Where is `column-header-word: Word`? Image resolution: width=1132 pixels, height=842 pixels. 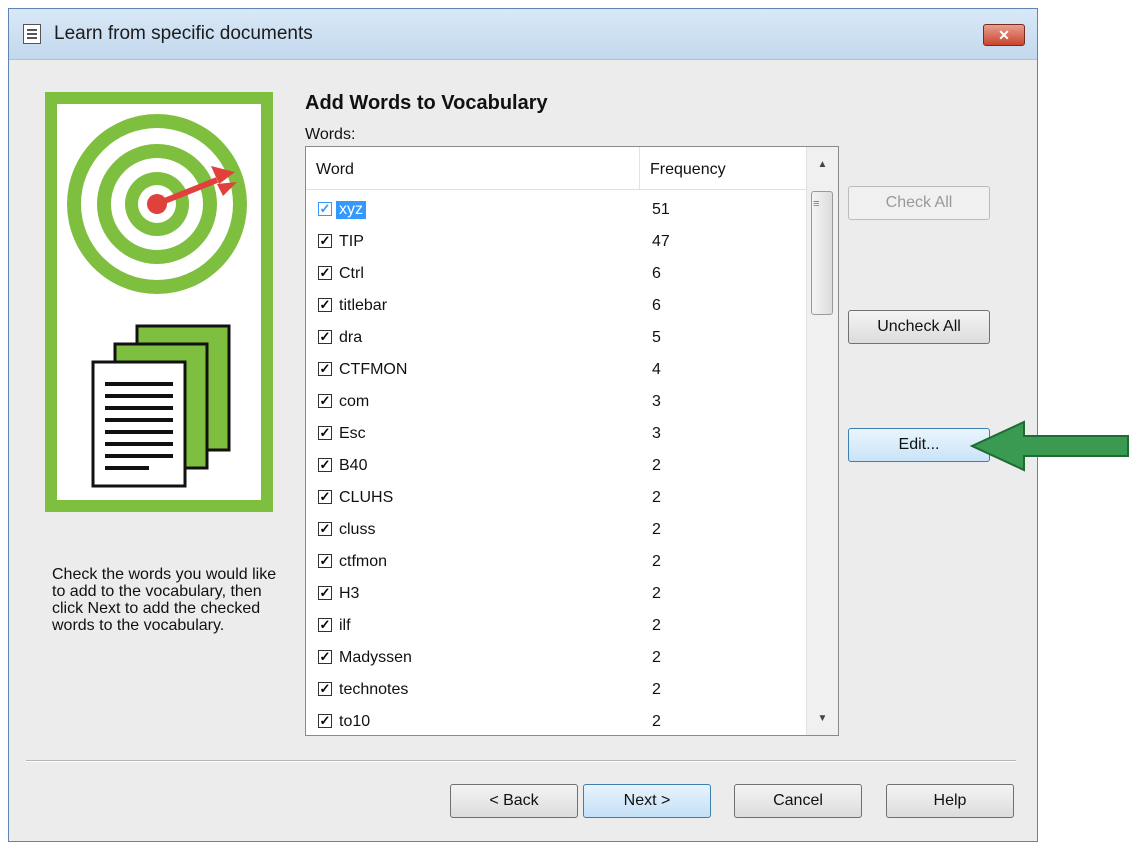
column-header-word: Word is located at coordinates (335, 170).